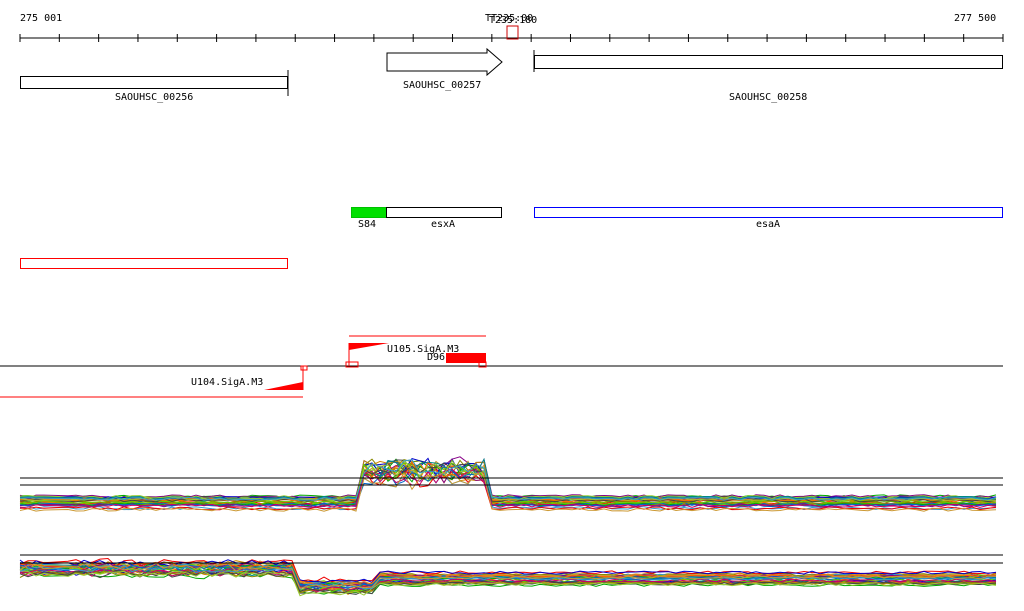  Describe the element at coordinates (444, 212) in the screenshot. I see `esxA-feature` at that location.